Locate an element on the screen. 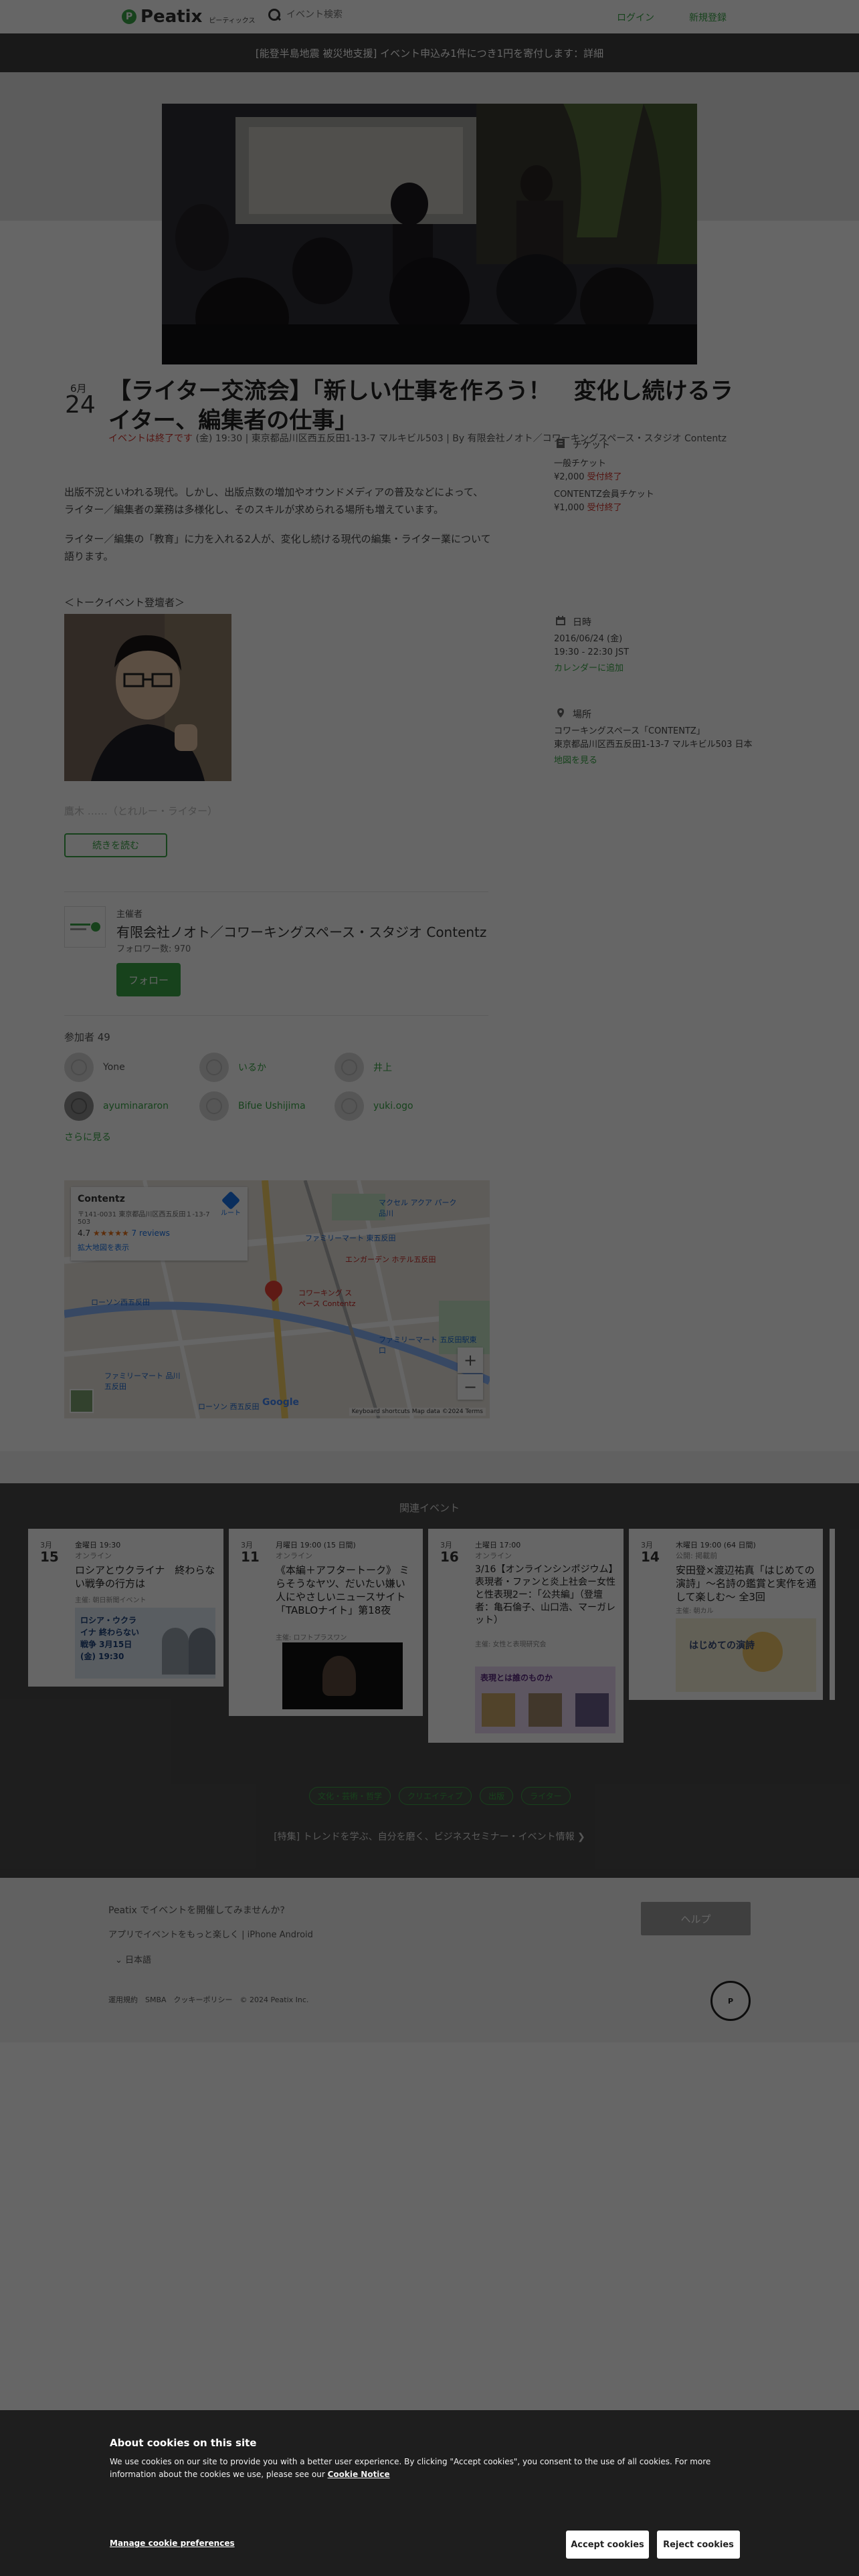 Image resolution: width=859 pixels, height=2576 pixels. card-when: 月曜日 19:00 (15 日間) is located at coordinates (316, 1545).